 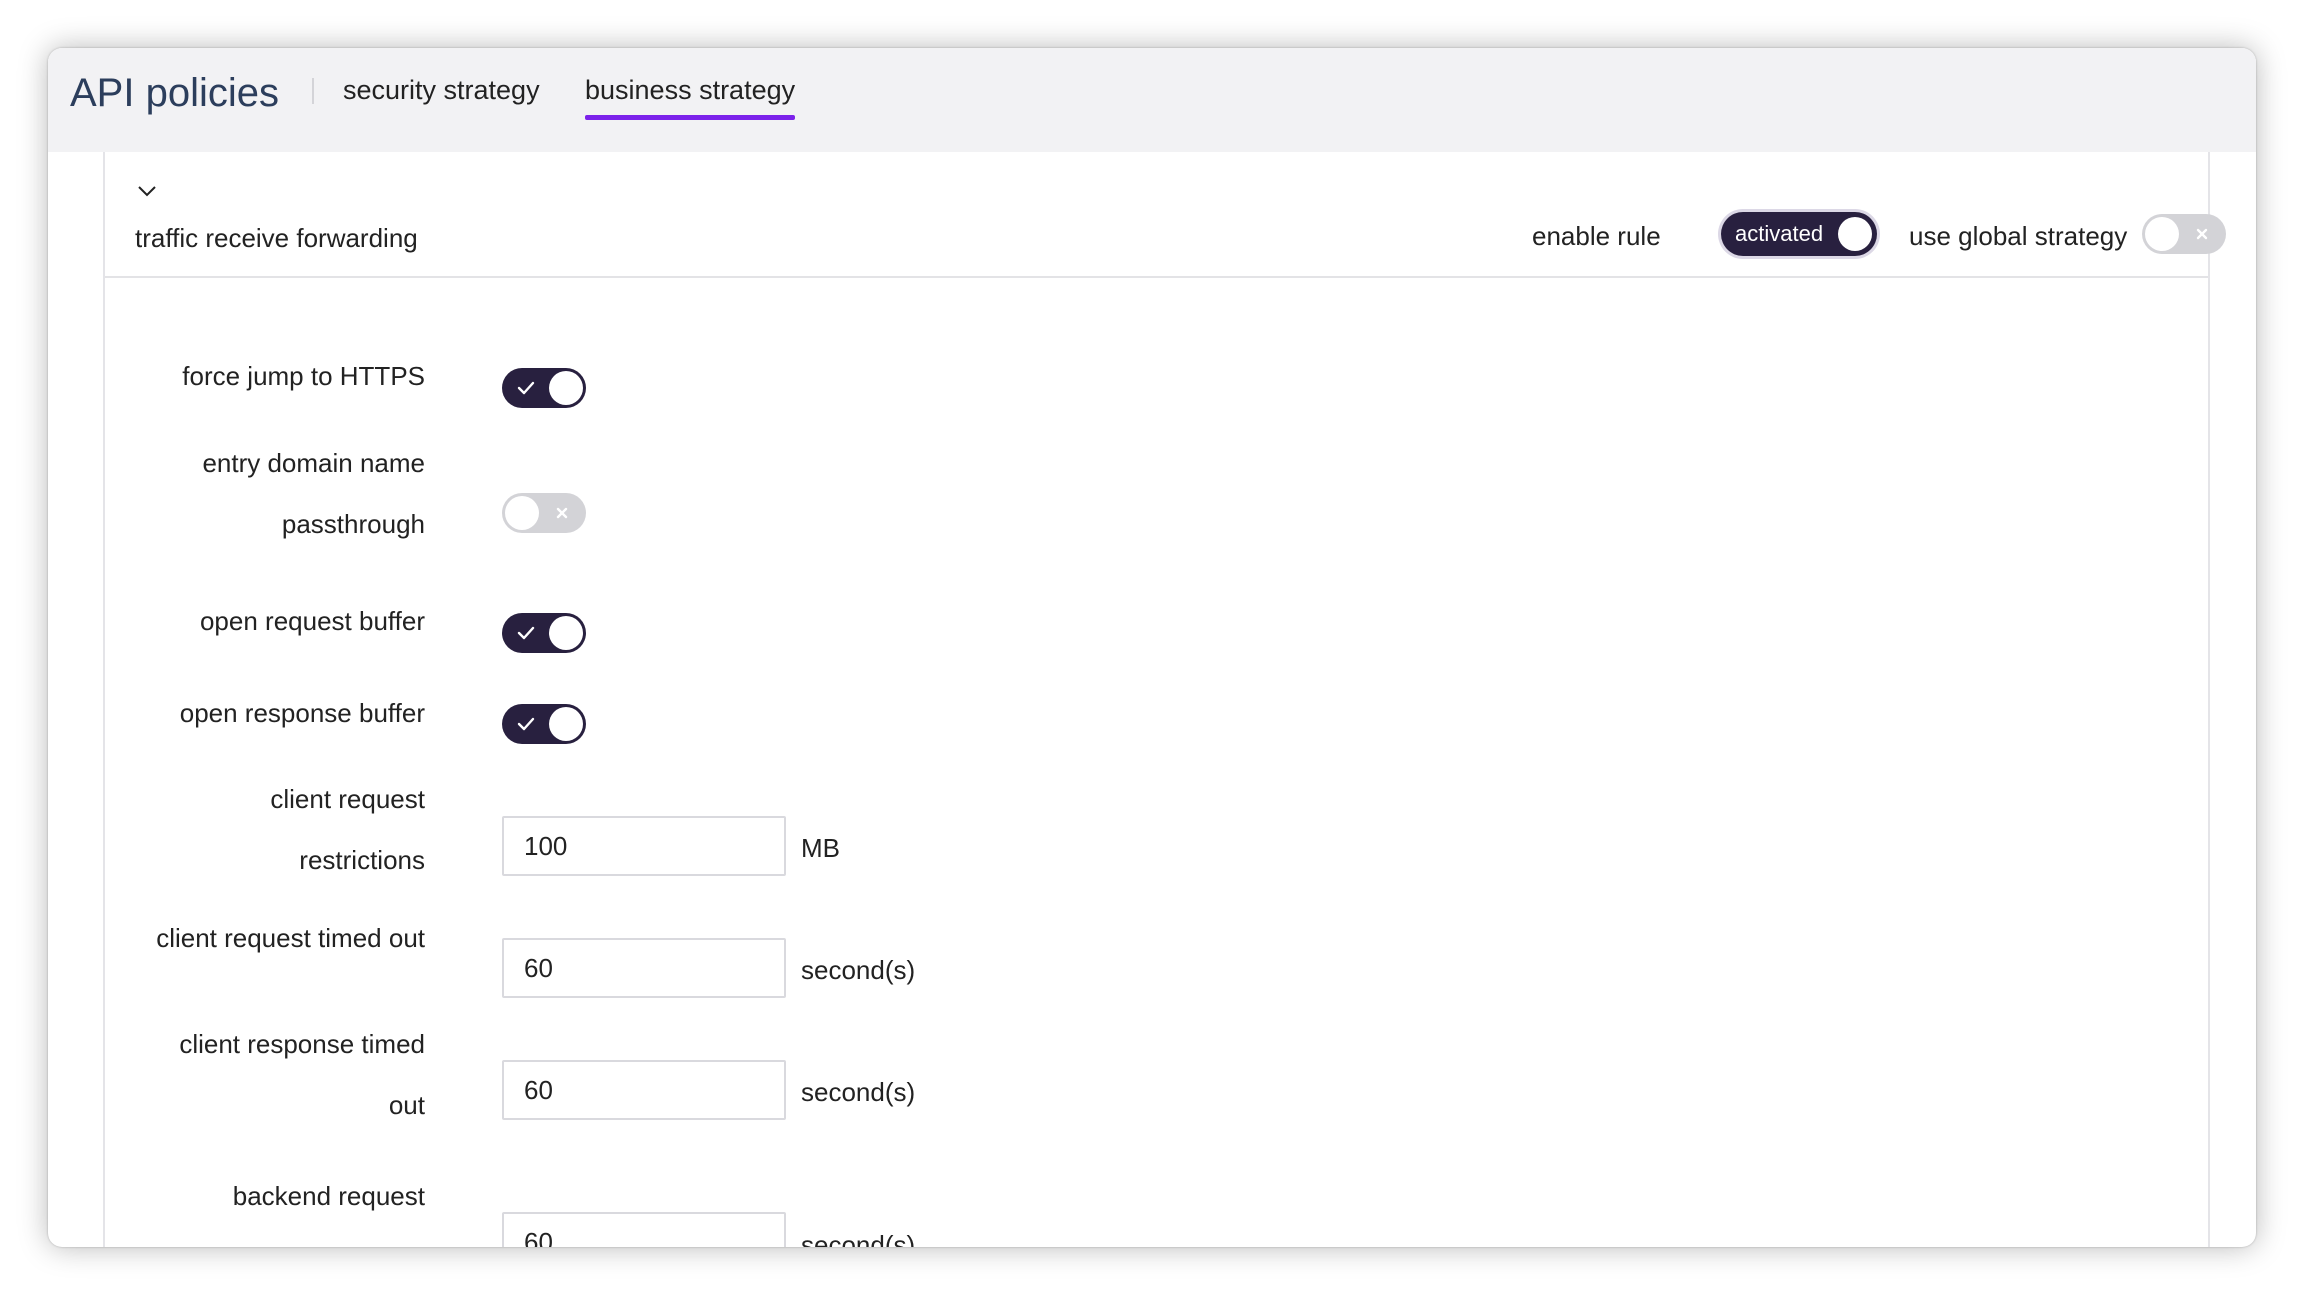 I want to click on tab-security-strategy: security strategy, so click(x=441, y=90).